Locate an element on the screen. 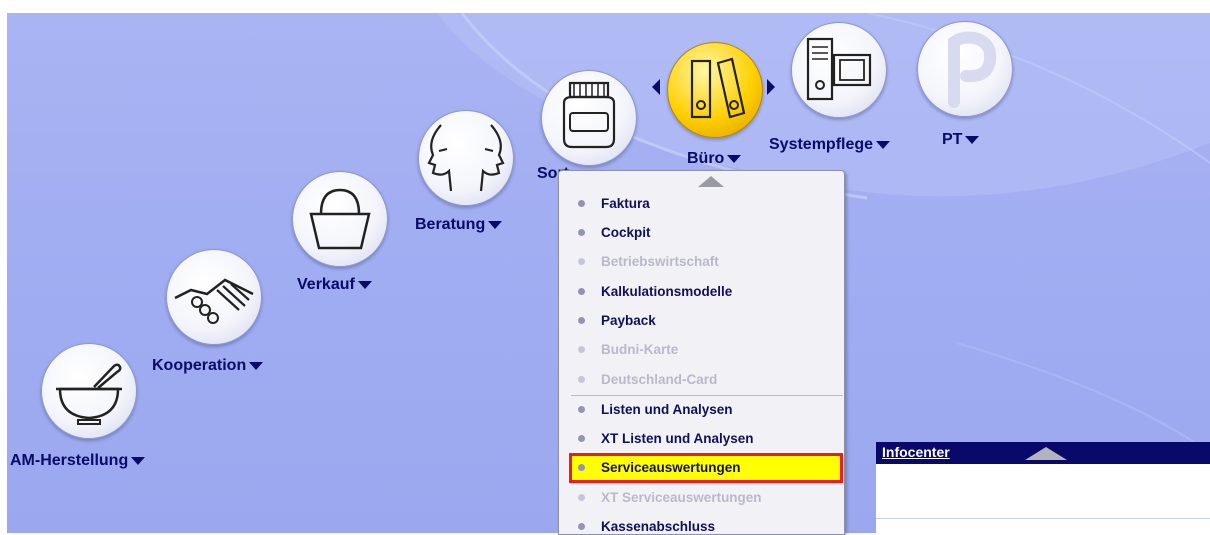  am-herstellung-button is located at coordinates (89, 391).